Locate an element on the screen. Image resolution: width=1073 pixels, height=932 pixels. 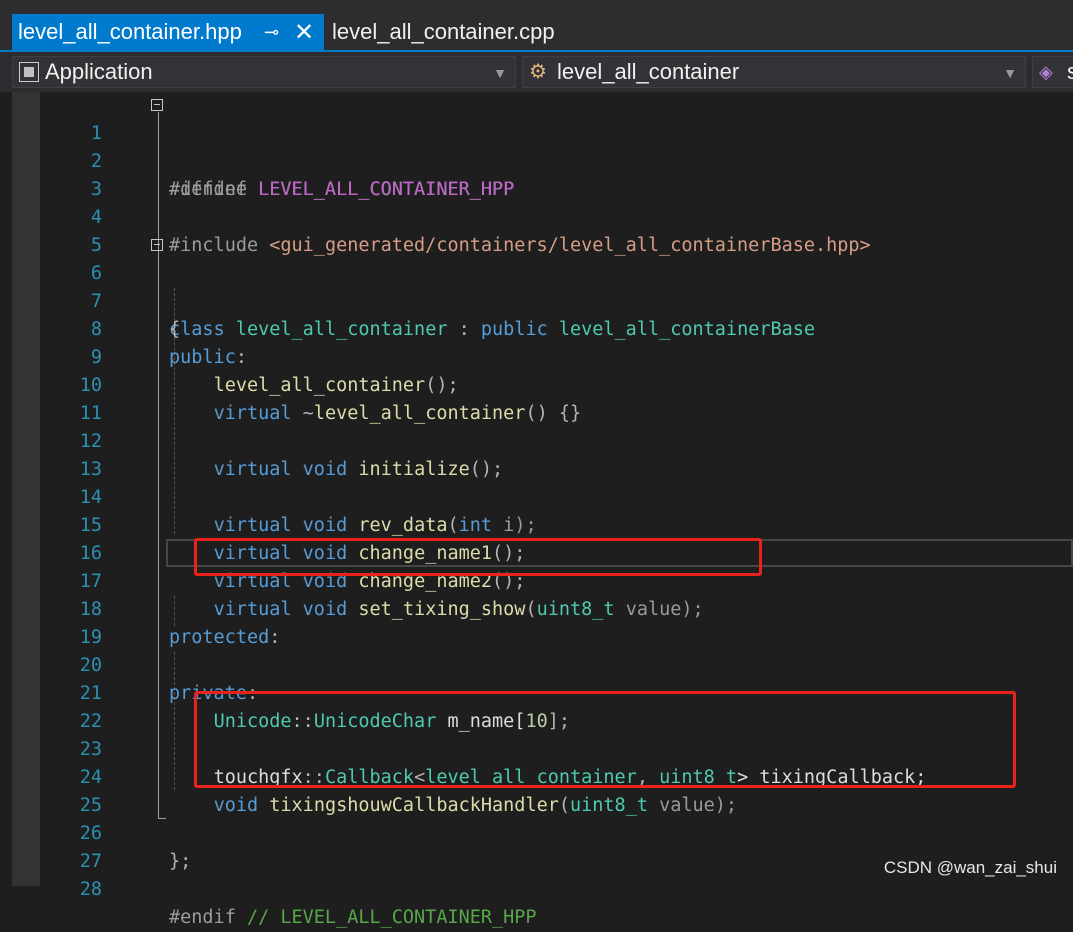
code-line: 10 virtual ~level_all_container() {} is located at coordinates (536, 384).